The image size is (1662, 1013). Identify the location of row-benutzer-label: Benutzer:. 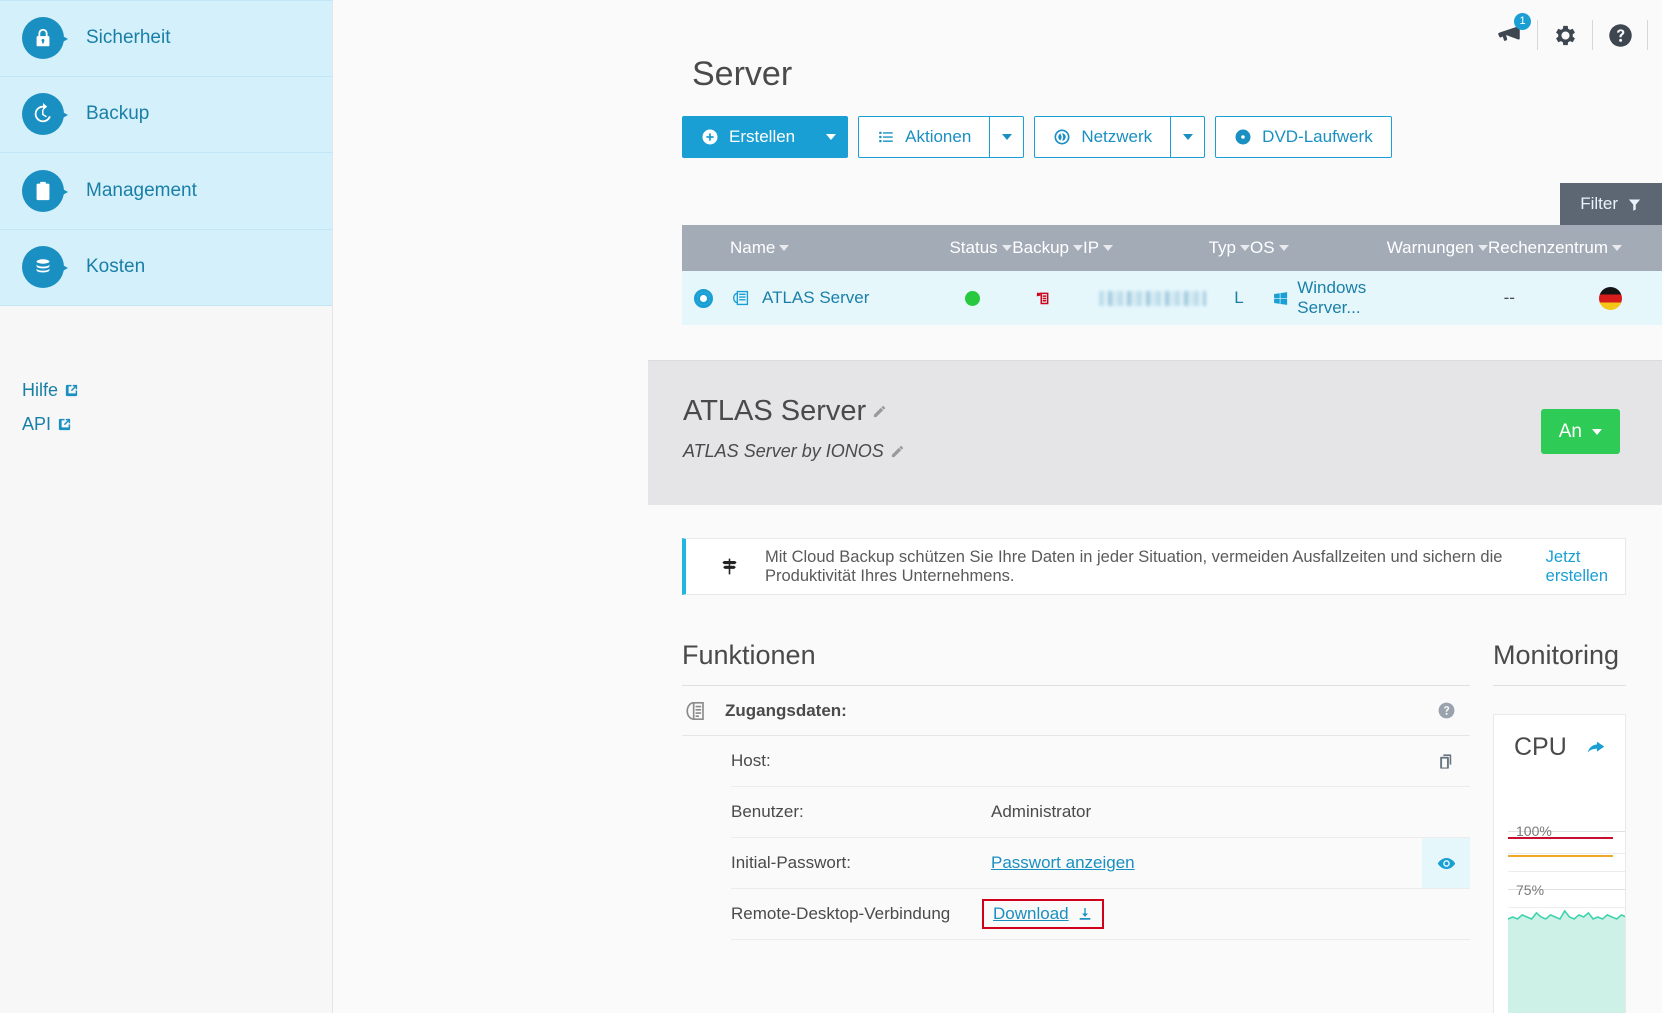
(767, 811).